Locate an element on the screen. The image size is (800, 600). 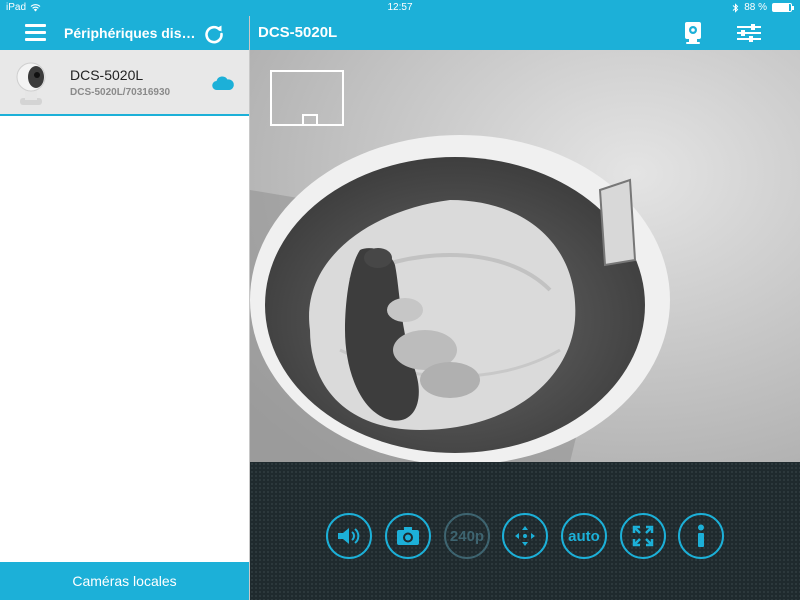
info-button is located at coordinates (701, 536).